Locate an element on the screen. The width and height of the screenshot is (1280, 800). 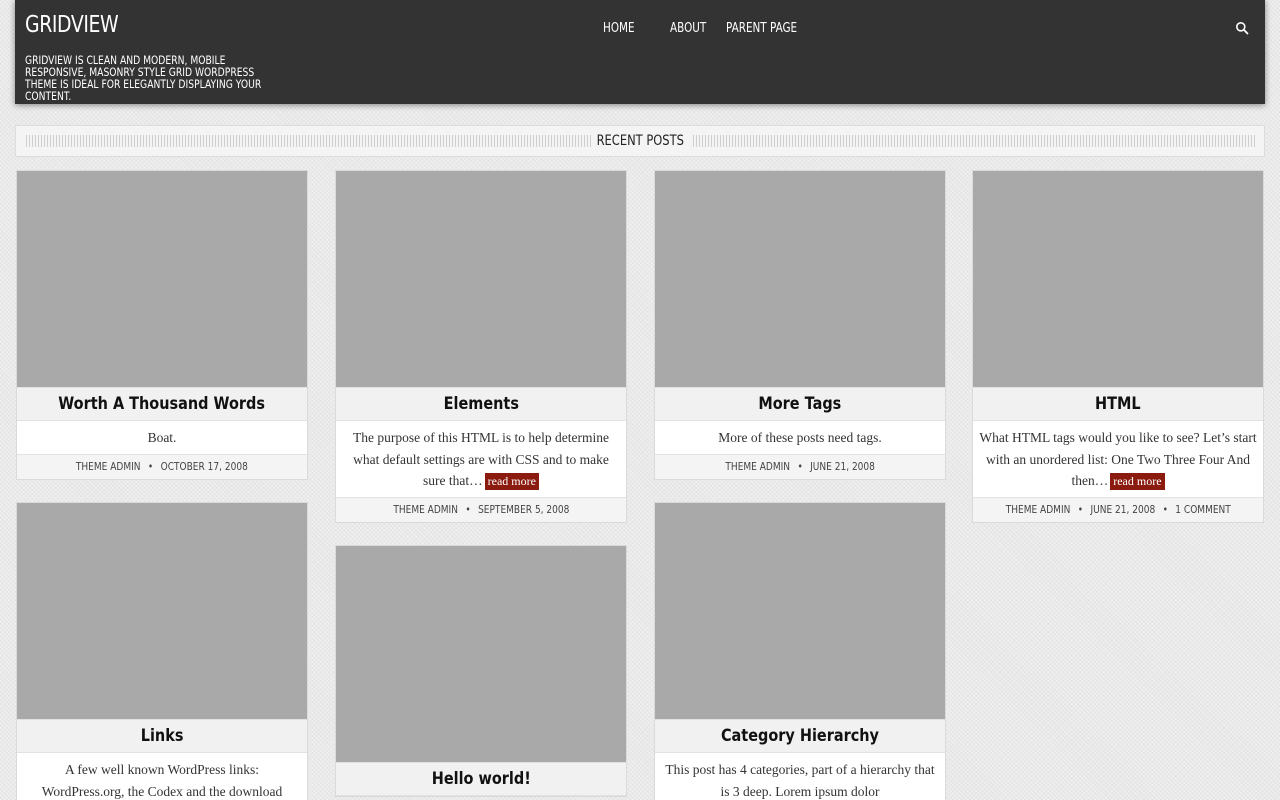
post-title: HTML is located at coordinates (1118, 404).